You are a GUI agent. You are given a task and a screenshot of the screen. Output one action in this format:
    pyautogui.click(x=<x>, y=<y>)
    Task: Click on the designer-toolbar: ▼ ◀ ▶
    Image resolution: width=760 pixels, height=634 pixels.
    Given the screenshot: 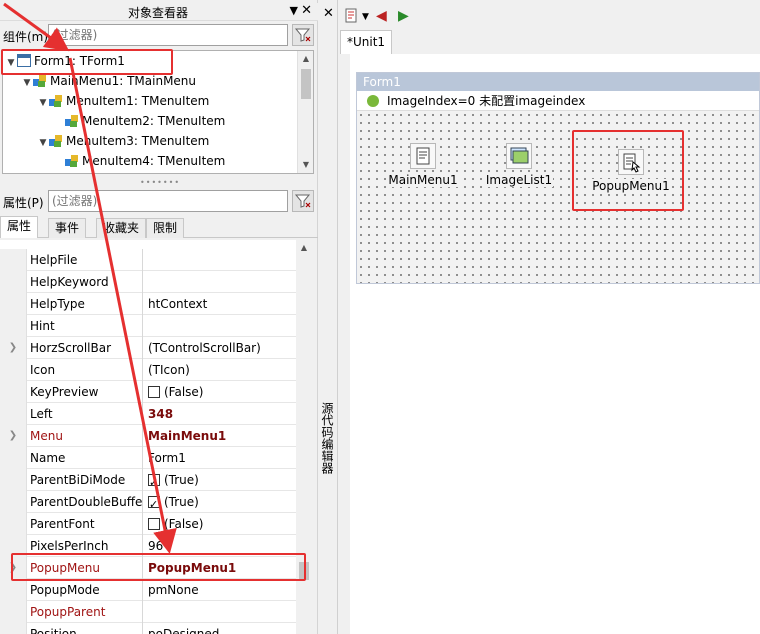 What is the action you would take?
    pyautogui.click(x=549, y=17)
    